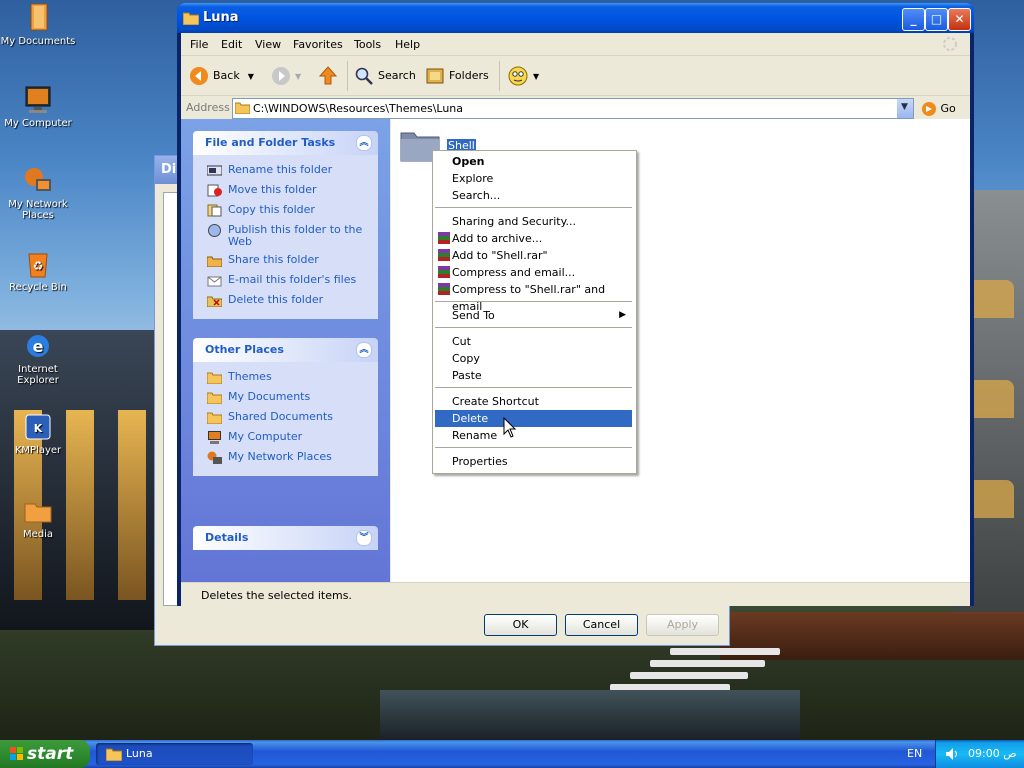 The image size is (1024, 768). Describe the element at coordinates (45, 754) in the screenshot. I see `start-button: start` at that location.